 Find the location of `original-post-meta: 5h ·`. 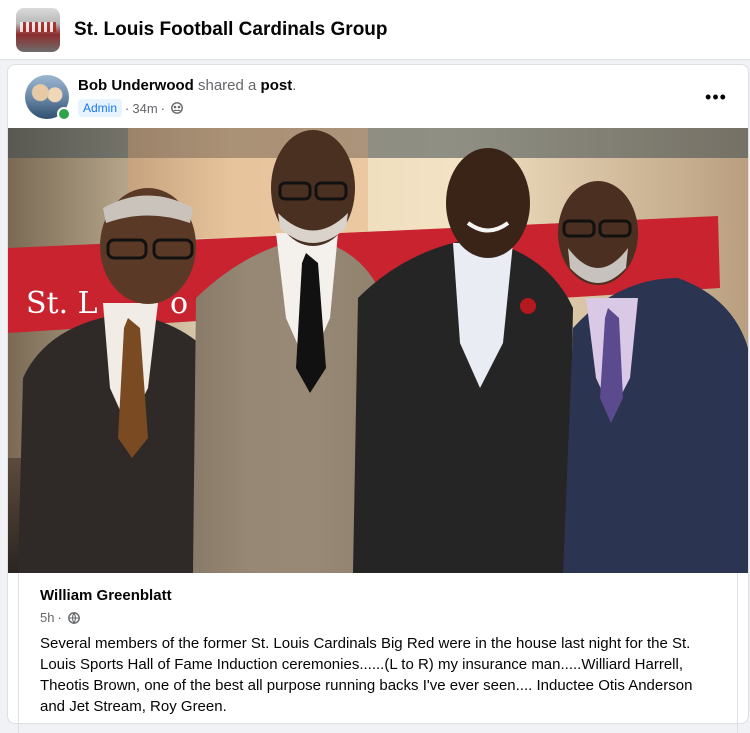

original-post-meta: 5h · is located at coordinates (60, 617).